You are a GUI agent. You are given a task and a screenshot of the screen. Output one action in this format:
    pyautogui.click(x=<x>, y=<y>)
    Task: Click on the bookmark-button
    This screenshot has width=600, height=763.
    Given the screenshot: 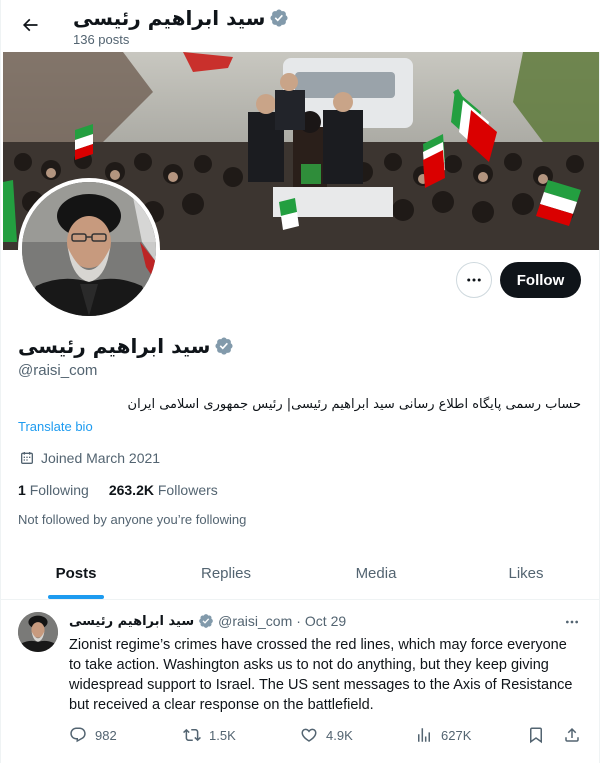 What is the action you would take?
    pyautogui.click(x=536, y=735)
    